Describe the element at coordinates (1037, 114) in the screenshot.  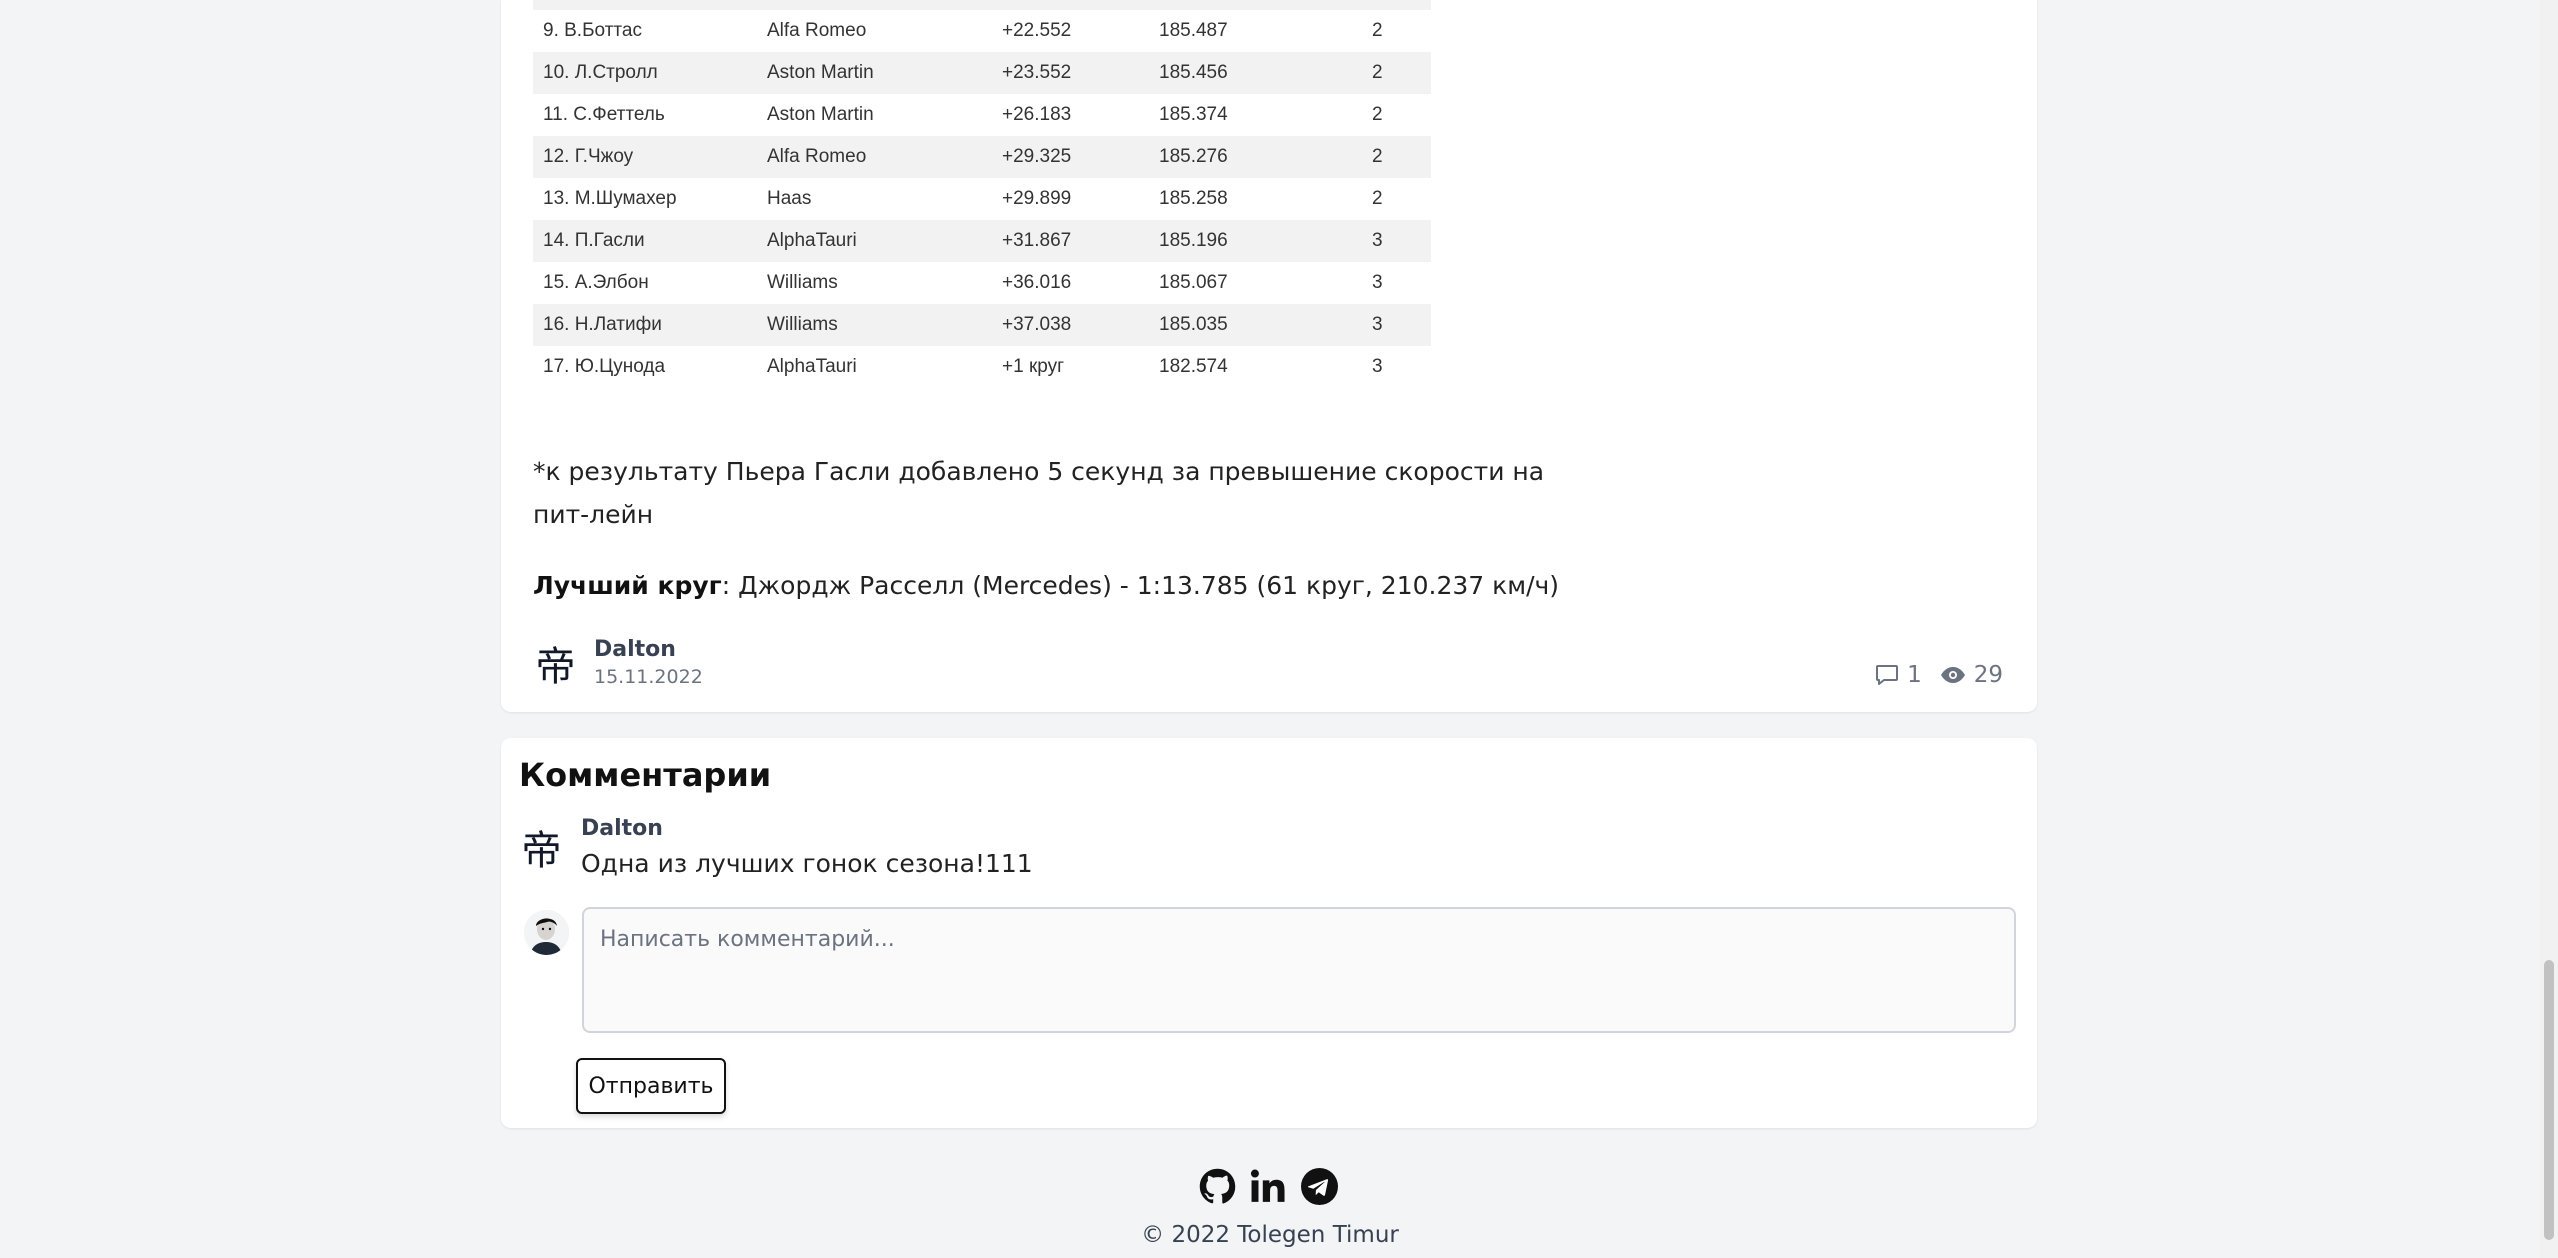
I see `gap-cell: +26.183` at that location.